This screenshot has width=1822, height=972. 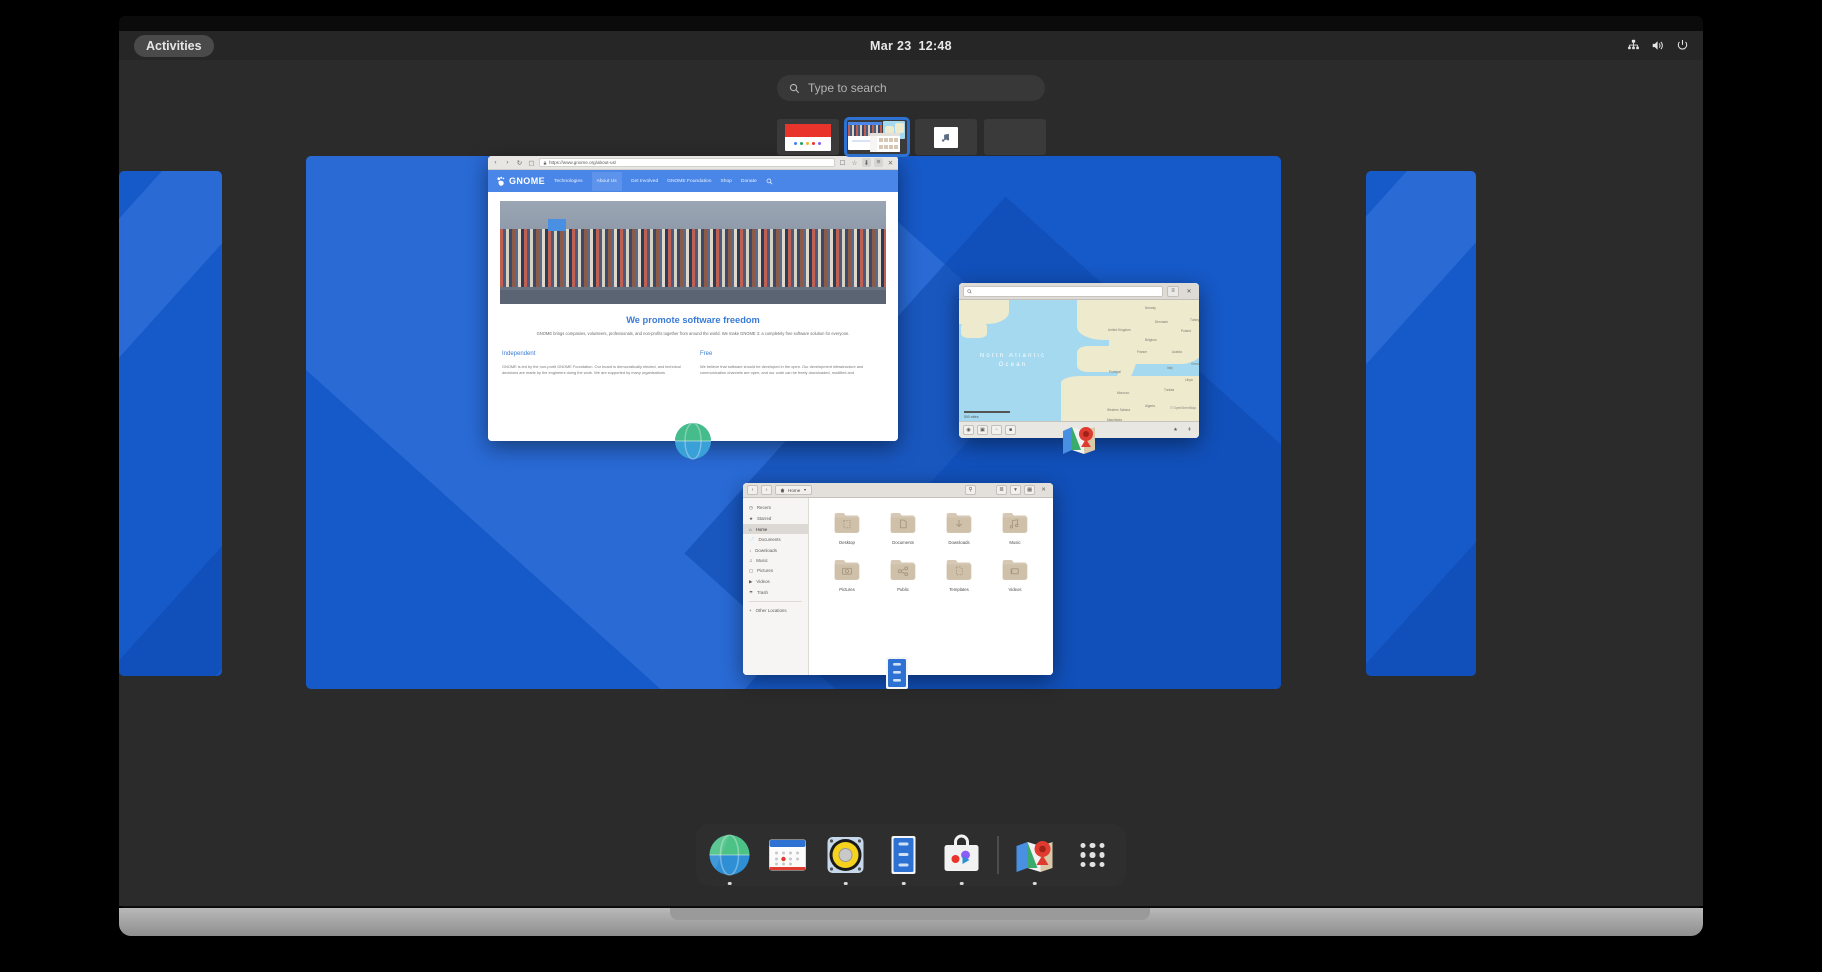 I want to click on folder-documents: Documents, so click(x=903, y=528).